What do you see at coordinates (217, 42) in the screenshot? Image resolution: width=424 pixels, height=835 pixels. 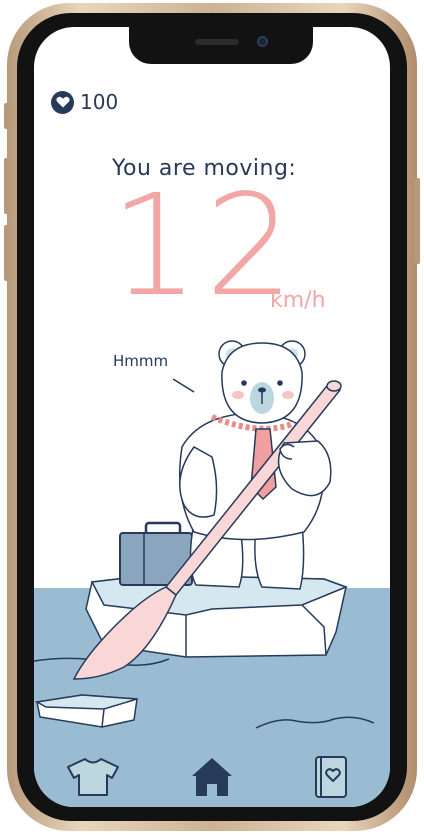 I see `speaker` at bounding box center [217, 42].